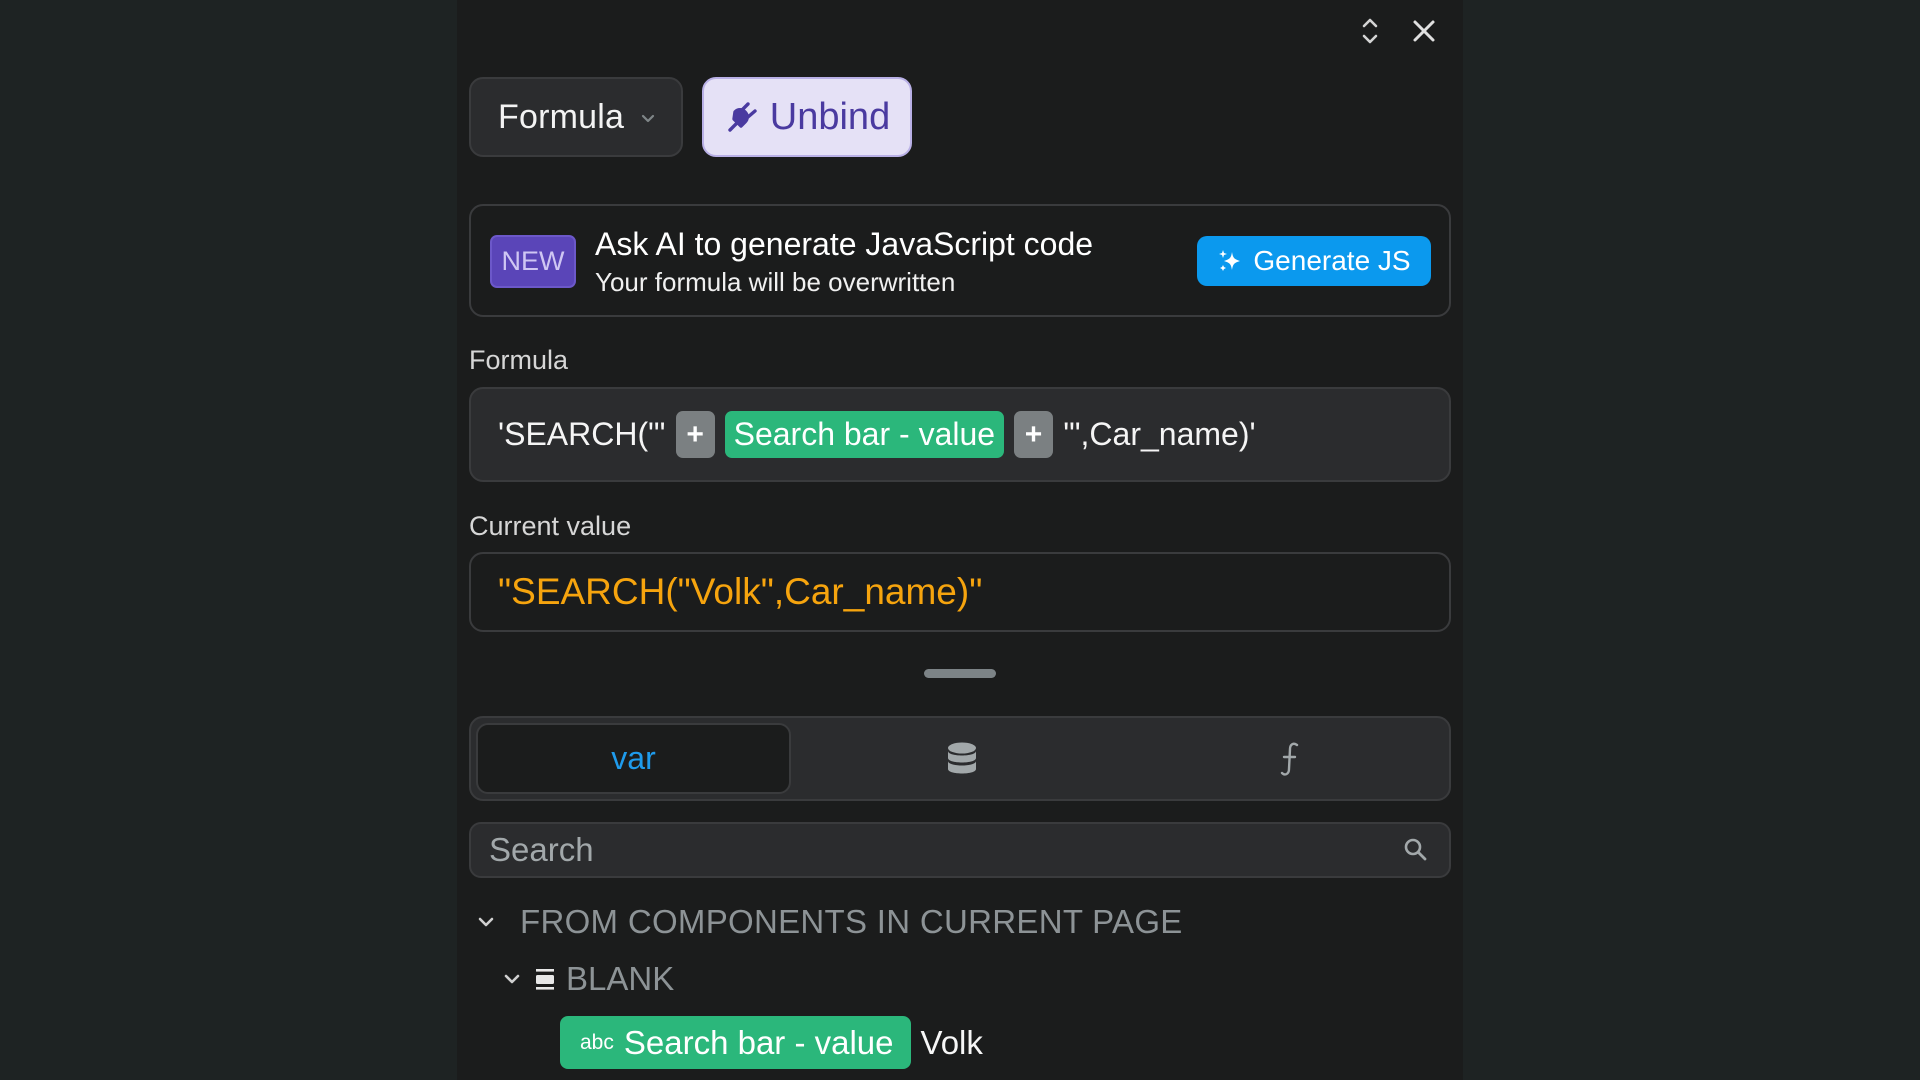 The image size is (1920, 1080). I want to click on variable-chip: abc Search bar - value, so click(735, 1042).